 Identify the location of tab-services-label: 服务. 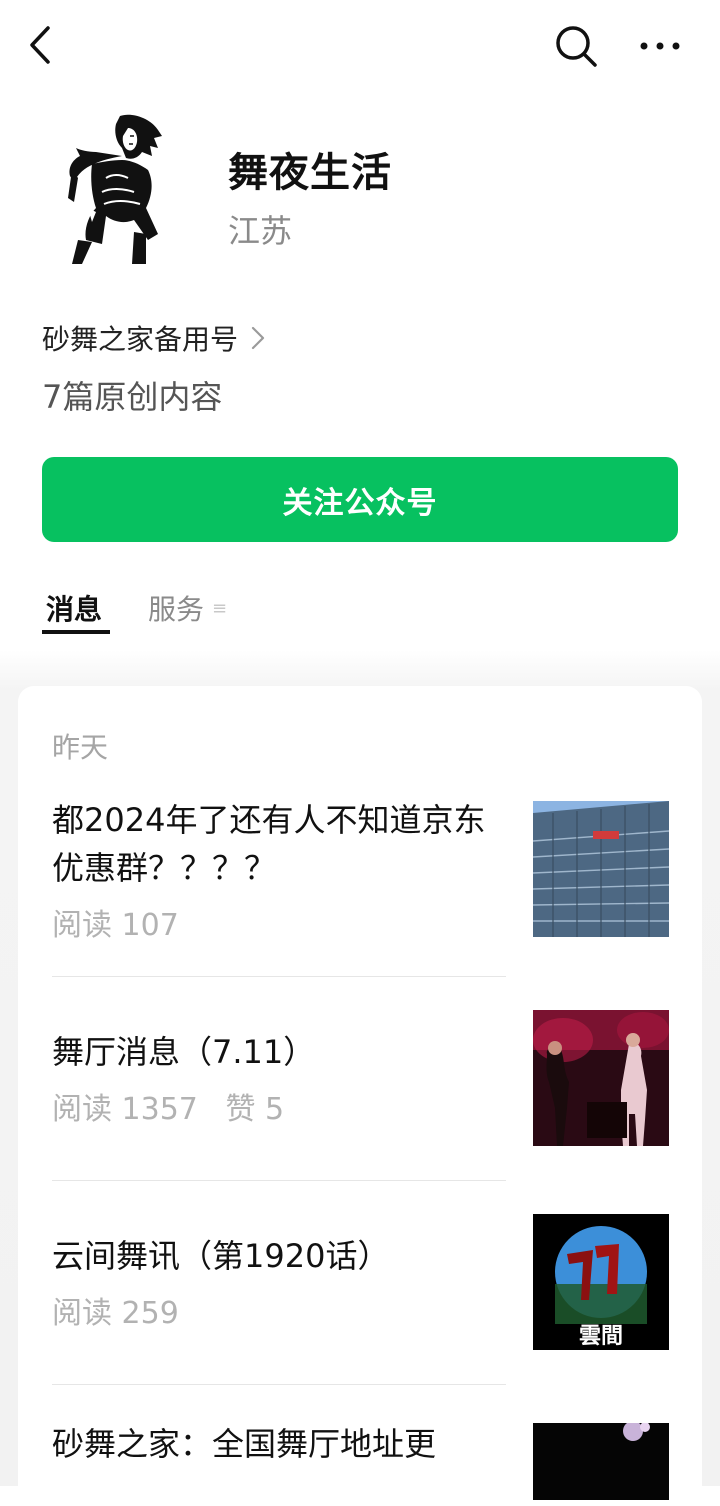
(176, 609).